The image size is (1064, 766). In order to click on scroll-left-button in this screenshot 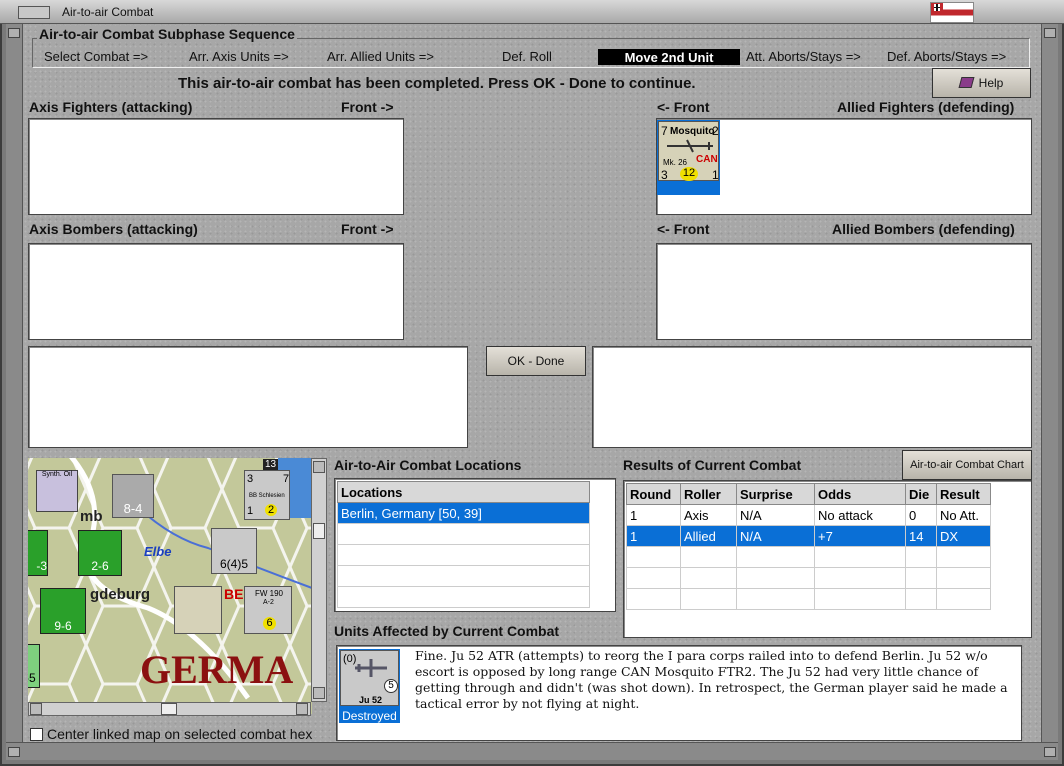, I will do `click(36, 709)`.